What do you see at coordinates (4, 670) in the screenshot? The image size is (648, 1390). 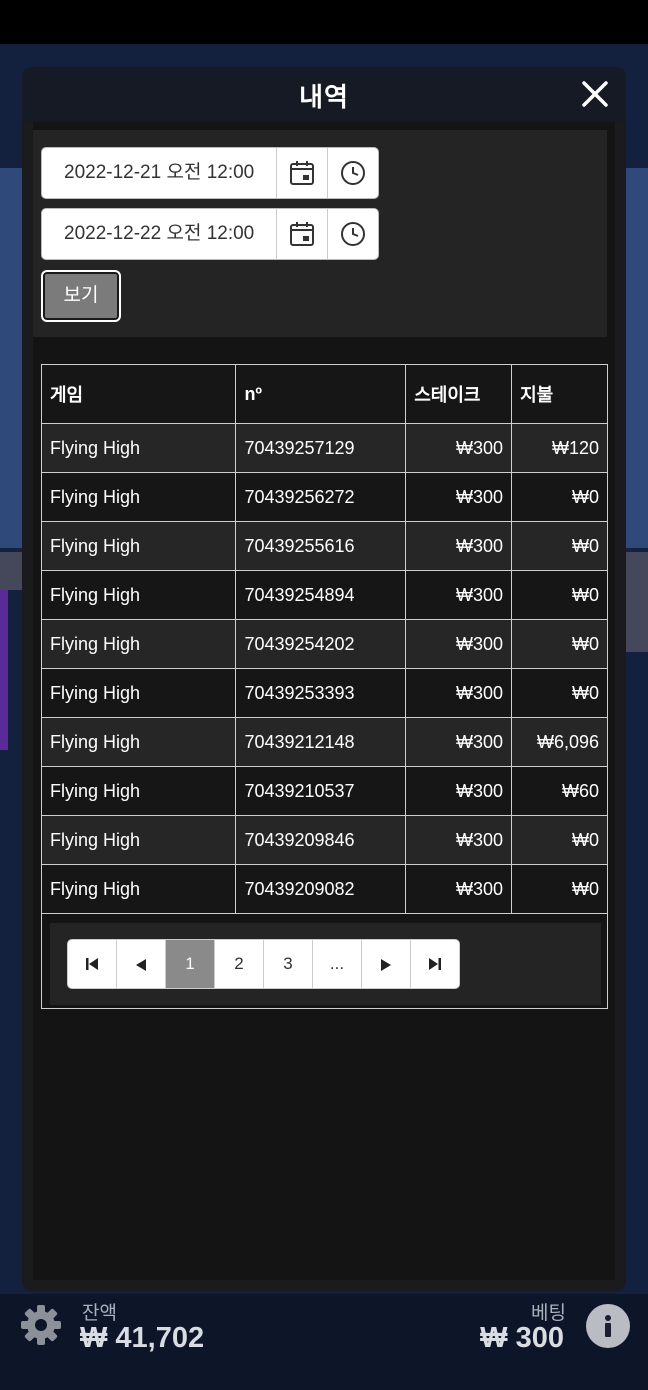 I see `game-decoration` at bounding box center [4, 670].